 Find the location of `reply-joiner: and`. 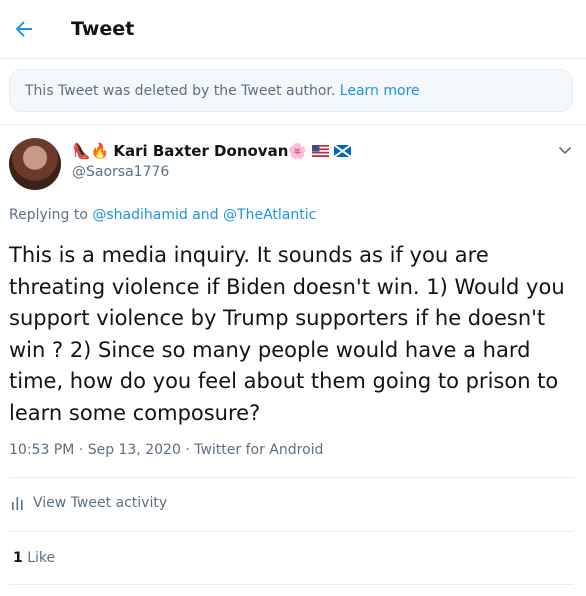

reply-joiner: and is located at coordinates (205, 215).